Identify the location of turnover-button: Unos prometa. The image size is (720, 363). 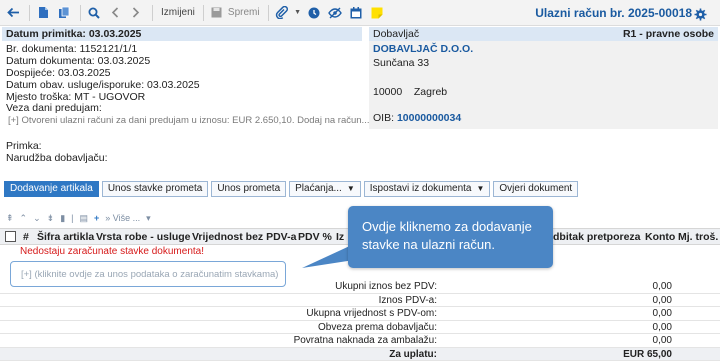
(249, 189).